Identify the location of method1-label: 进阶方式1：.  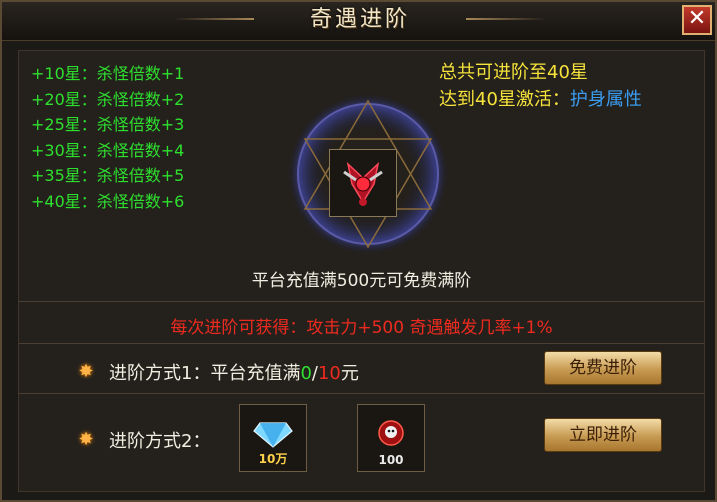
(160, 373).